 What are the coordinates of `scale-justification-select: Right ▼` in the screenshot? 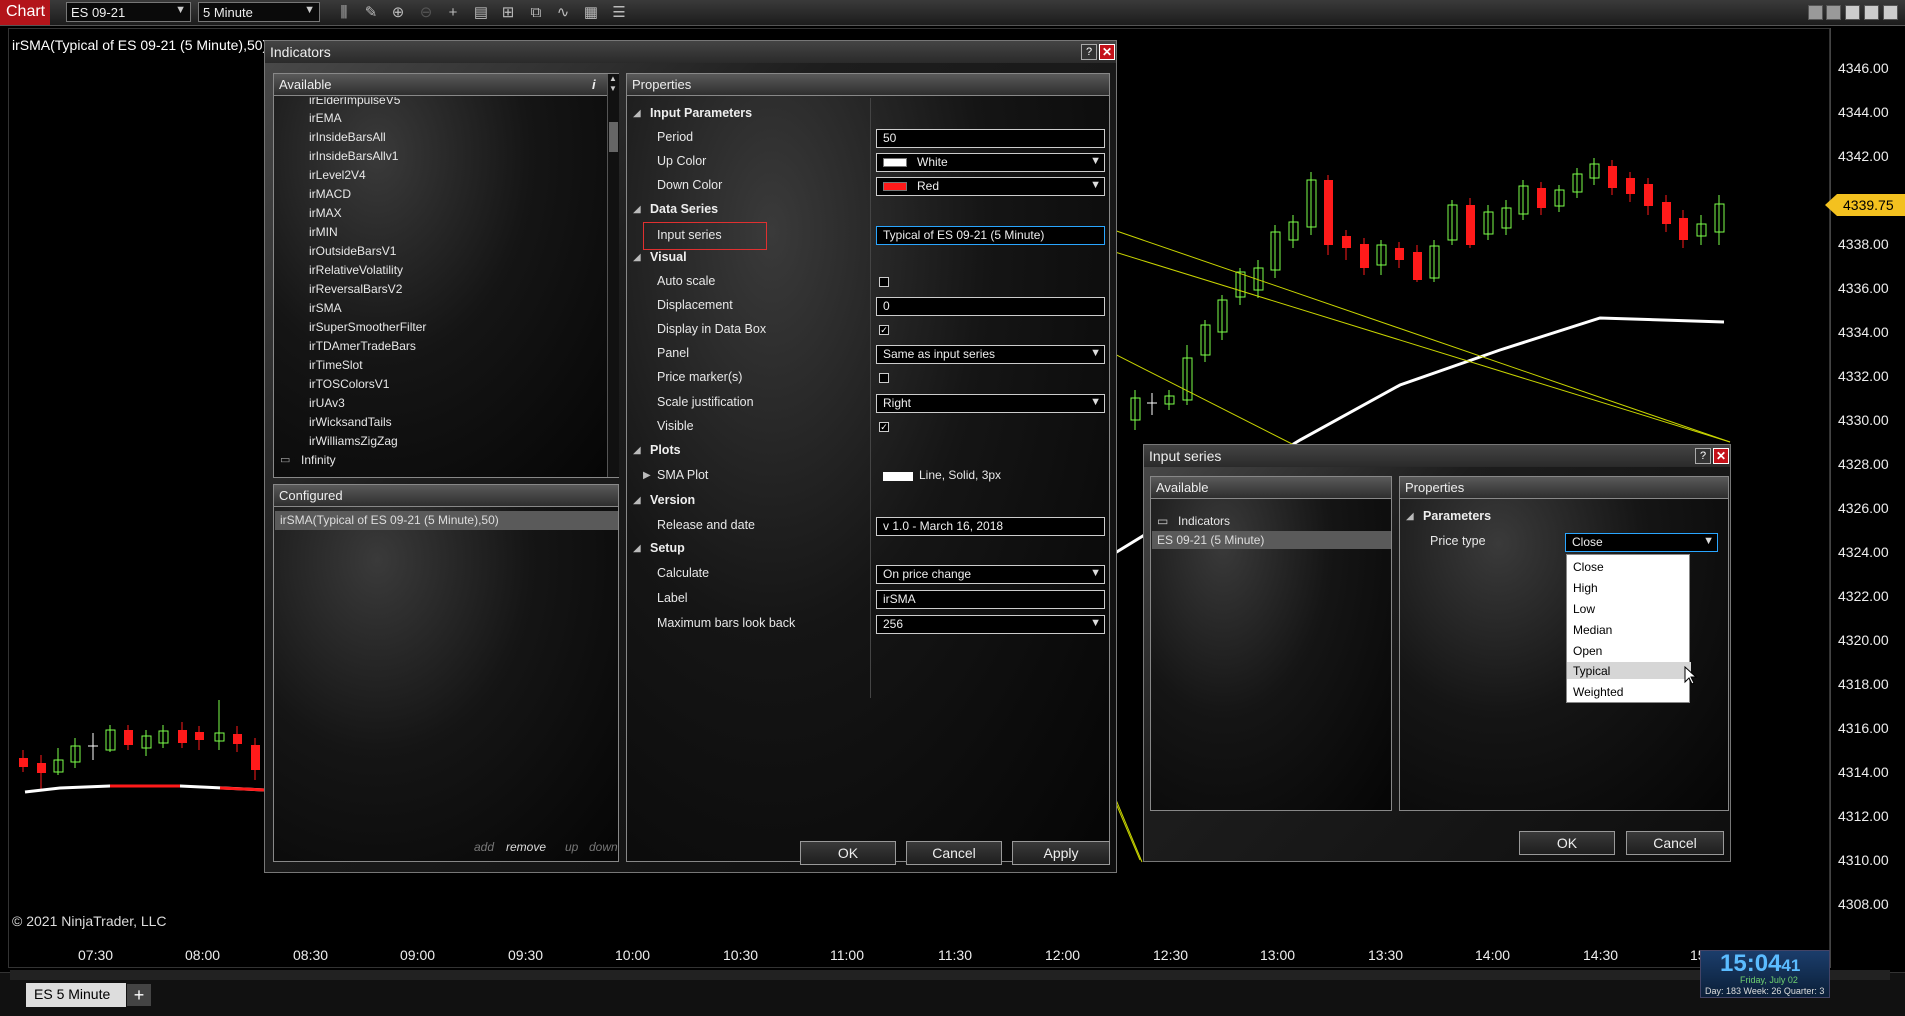 It's located at (990, 403).